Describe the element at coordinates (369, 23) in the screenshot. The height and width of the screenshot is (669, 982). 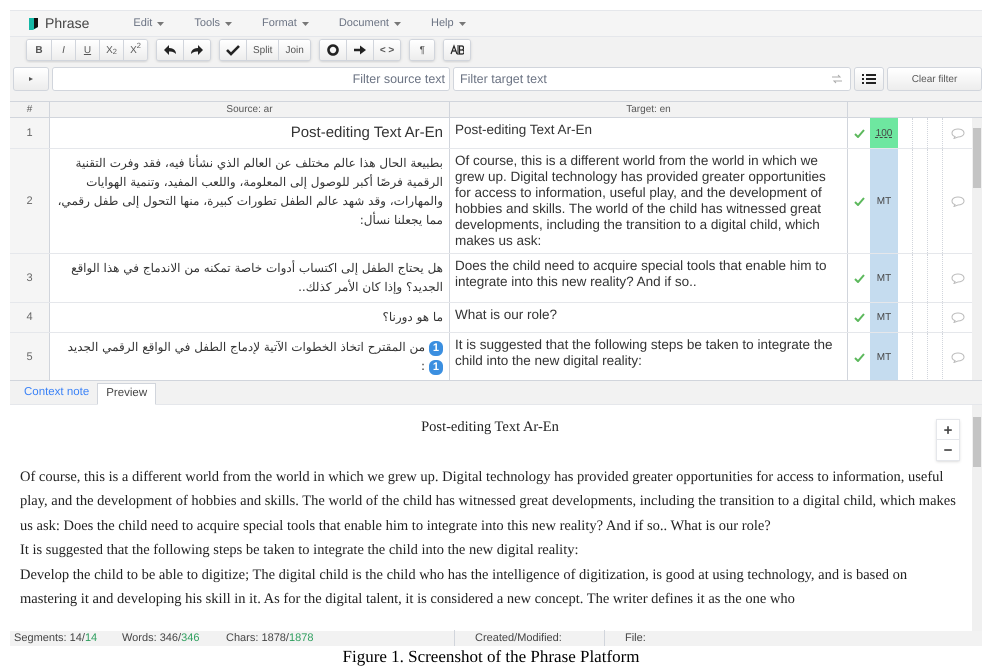
I see `menu-item: Document` at that location.